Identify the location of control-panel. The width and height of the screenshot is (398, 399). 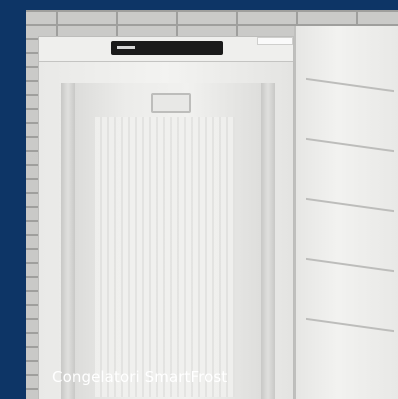
(166, 49).